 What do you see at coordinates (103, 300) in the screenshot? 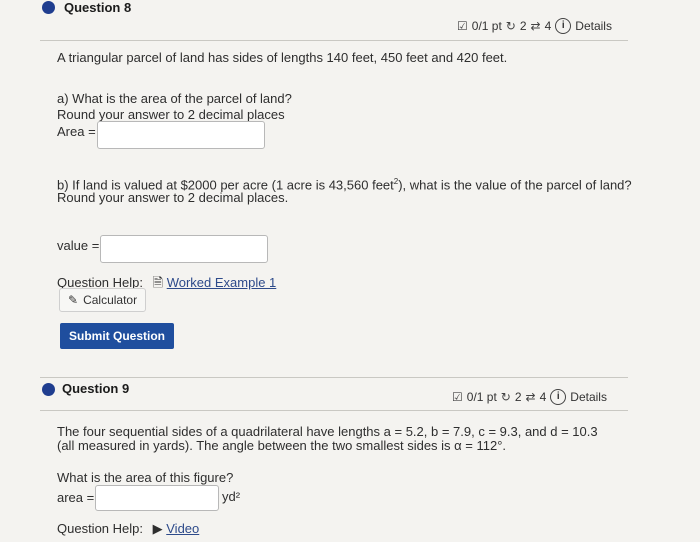
I see `calculator-button: ✎ Calculator` at bounding box center [103, 300].